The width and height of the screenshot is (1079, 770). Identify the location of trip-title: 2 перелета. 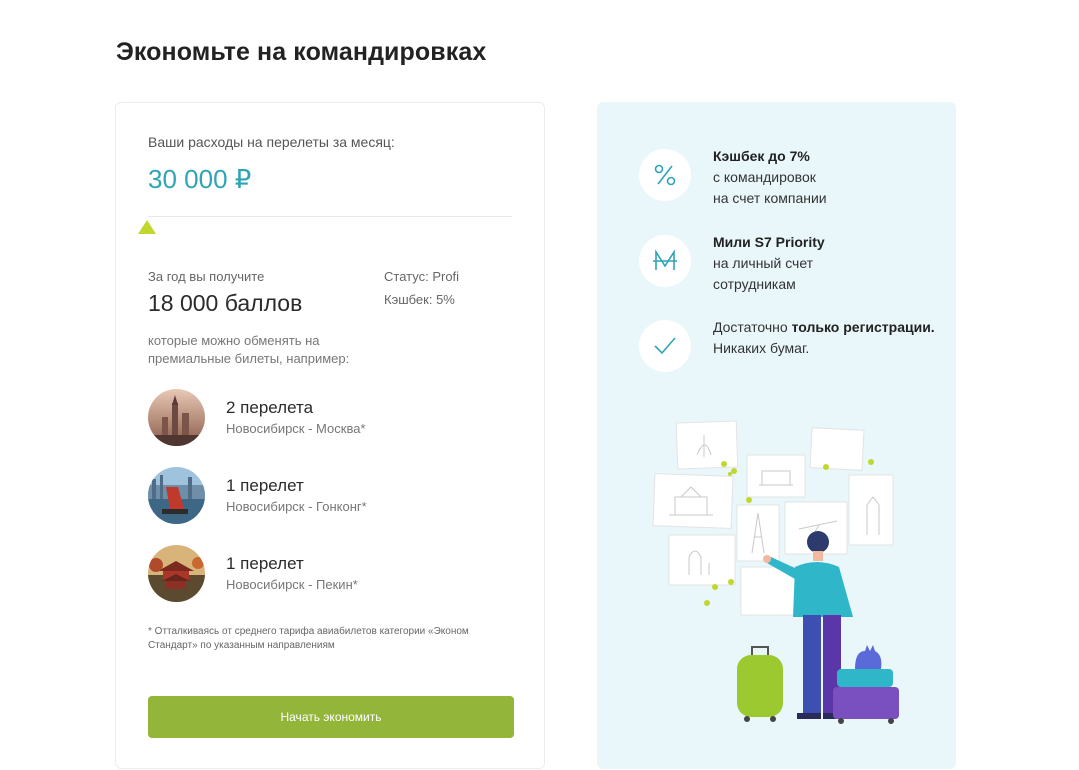
(270, 407).